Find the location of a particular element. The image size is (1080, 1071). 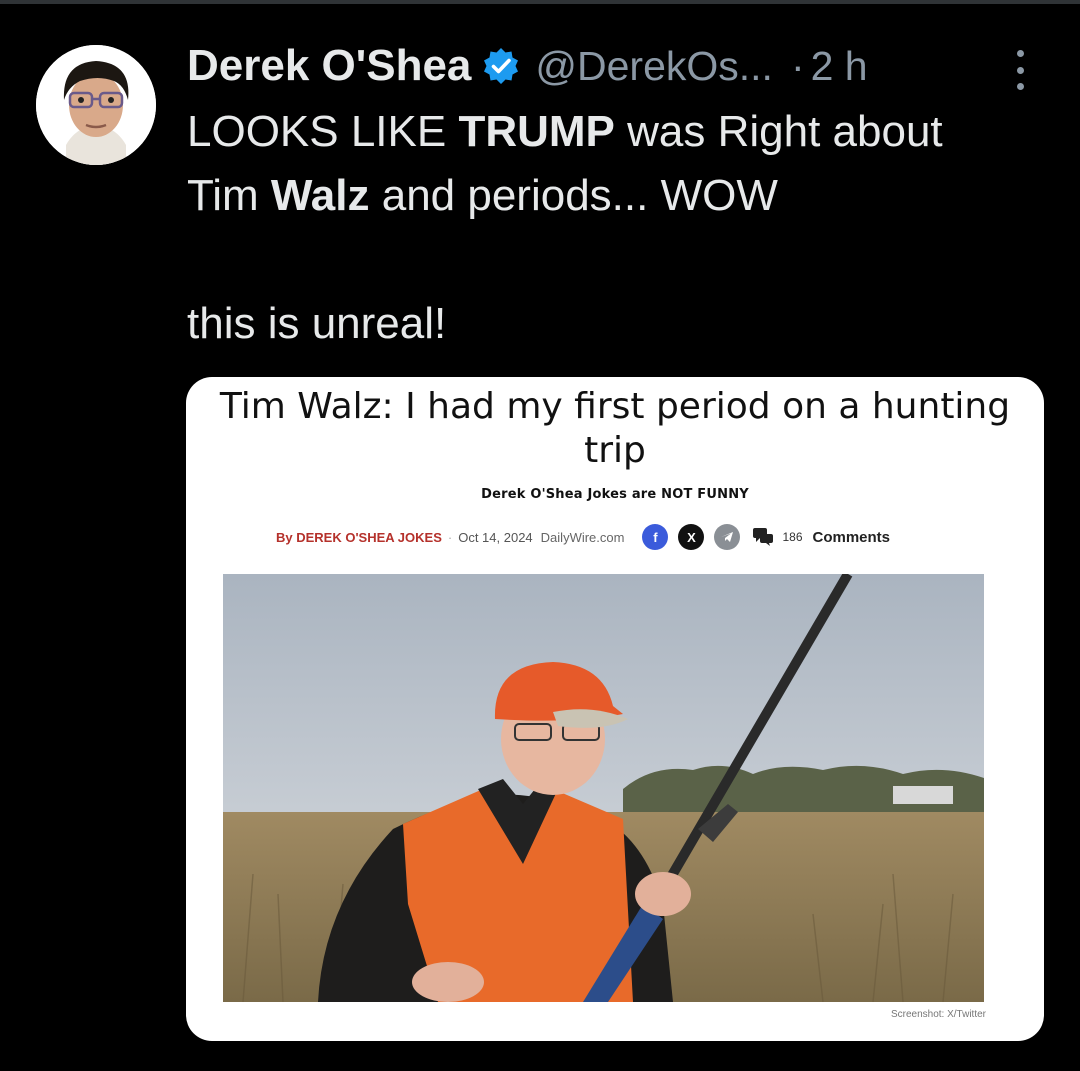

text-run: LOOKS LIKE is located at coordinates (323, 131).